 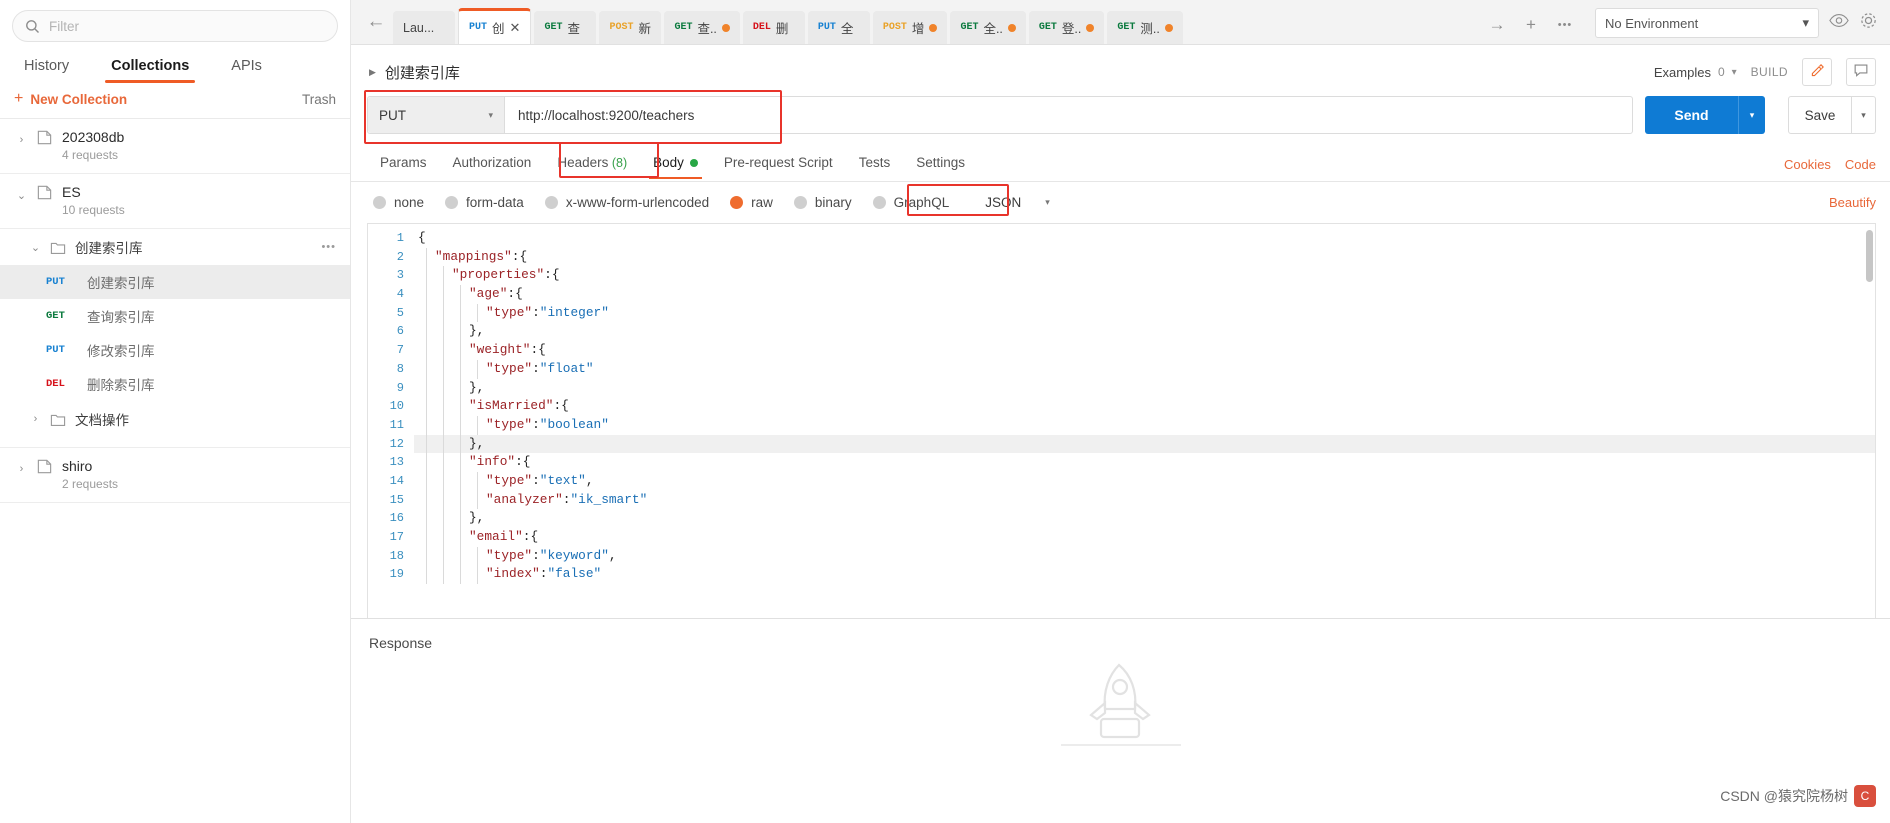 I want to click on url-input, so click(x=1068, y=115).